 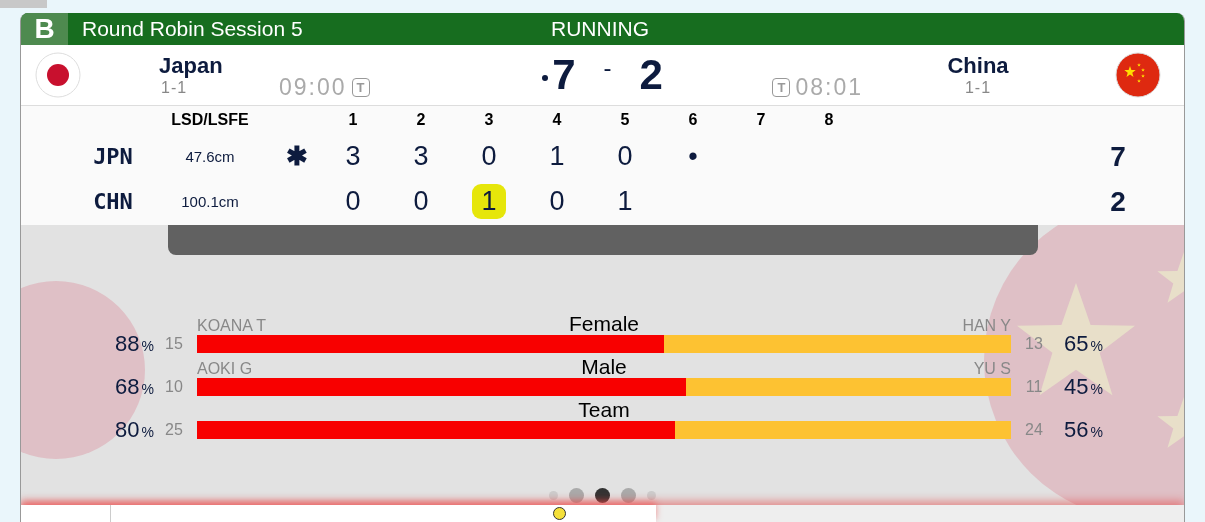 What do you see at coordinates (191, 66) in the screenshot?
I see `team-name: Japan` at bounding box center [191, 66].